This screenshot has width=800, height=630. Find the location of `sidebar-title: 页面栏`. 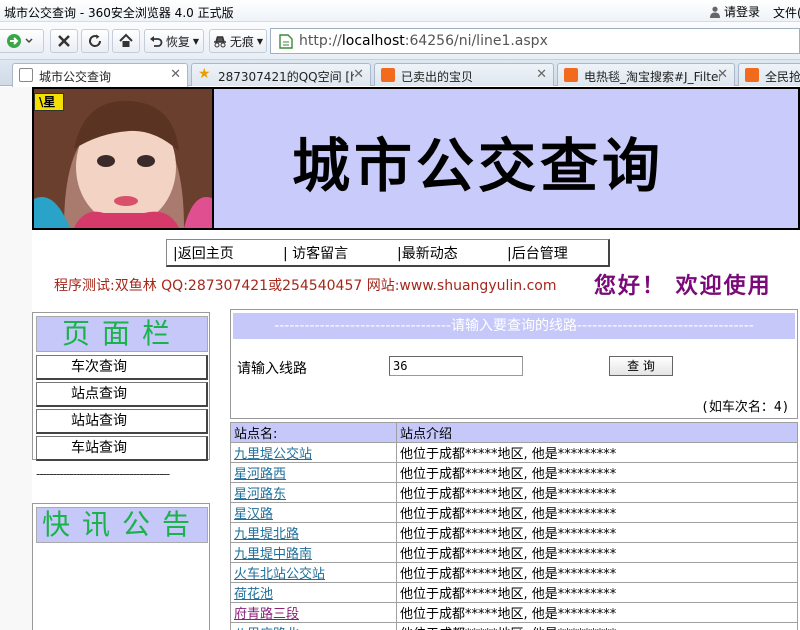

sidebar-title: 页面栏 is located at coordinates (122, 334).